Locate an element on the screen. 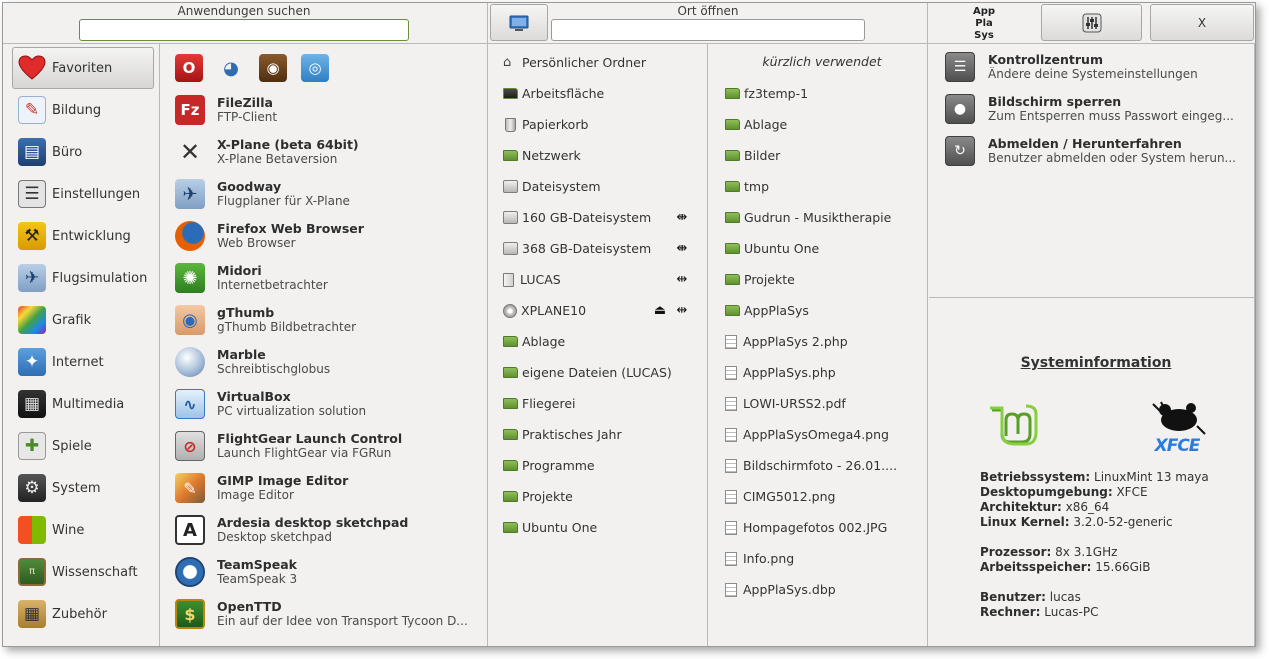 The height and width of the screenshot is (659, 1269). category-system: ⚙ System is located at coordinates (83, 488).